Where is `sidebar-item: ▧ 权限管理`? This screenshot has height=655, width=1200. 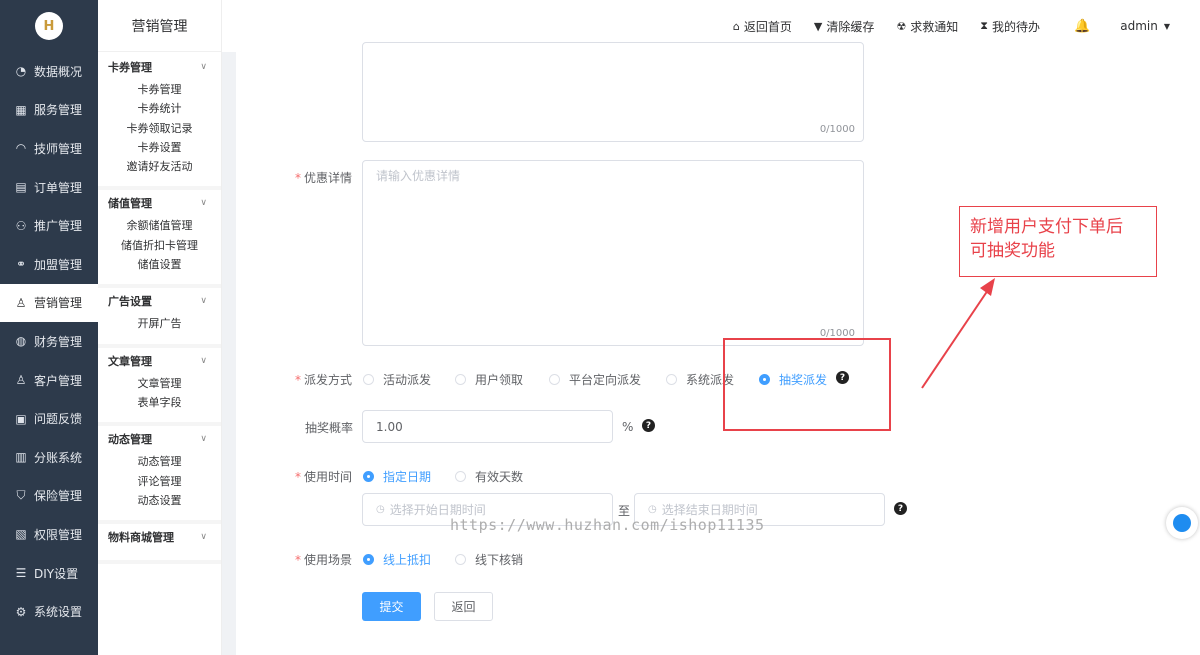
sidebar-item: ▧ 权限管理 is located at coordinates (49, 534).